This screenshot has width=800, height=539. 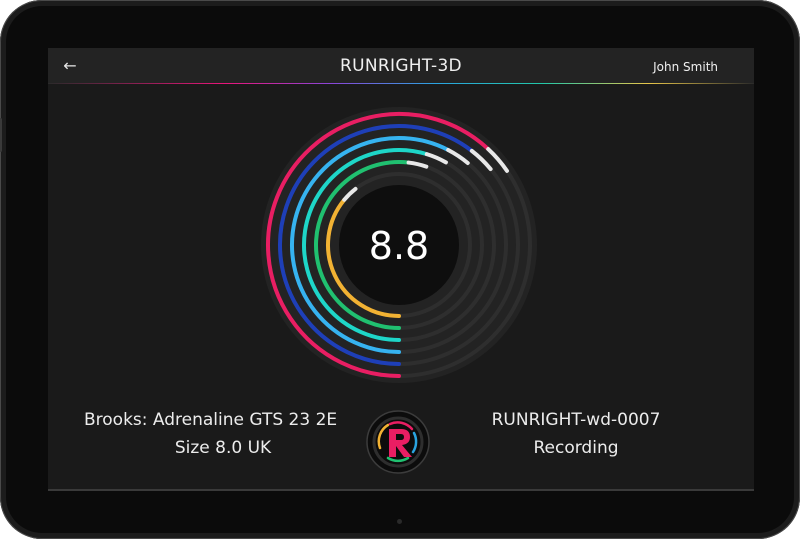 What do you see at coordinates (576, 448) in the screenshot?
I see `recording-status: Recording` at bounding box center [576, 448].